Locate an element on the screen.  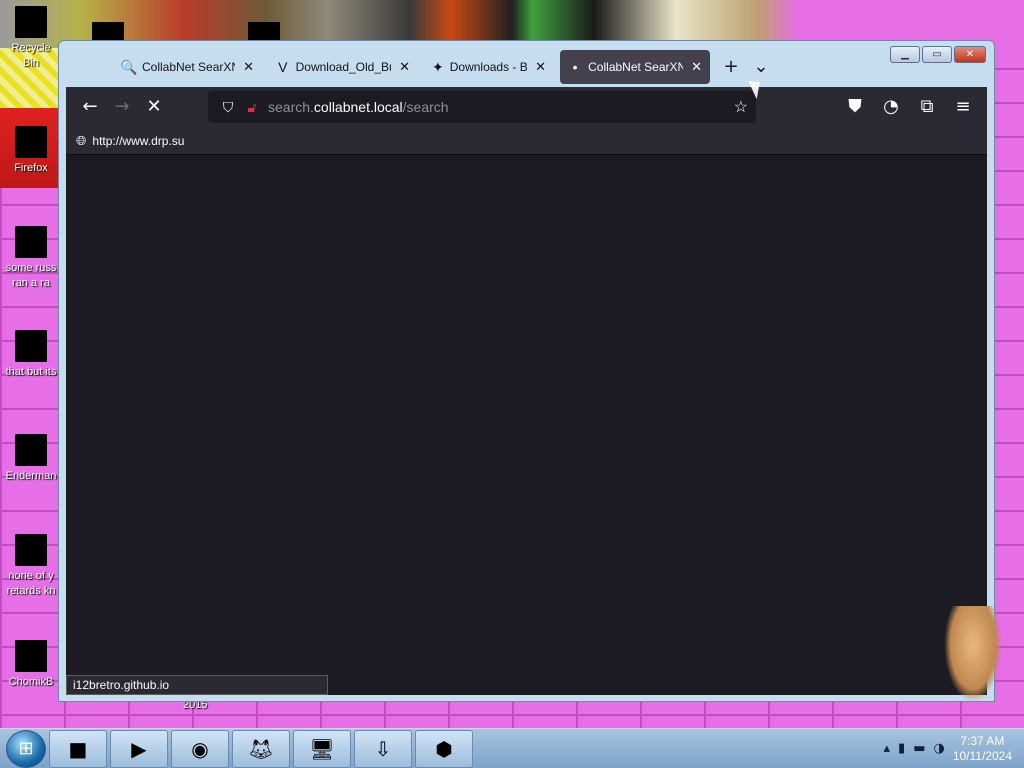
desktop-icon-recycle-bin: Recycle Bin is located at coordinates (31, 38).